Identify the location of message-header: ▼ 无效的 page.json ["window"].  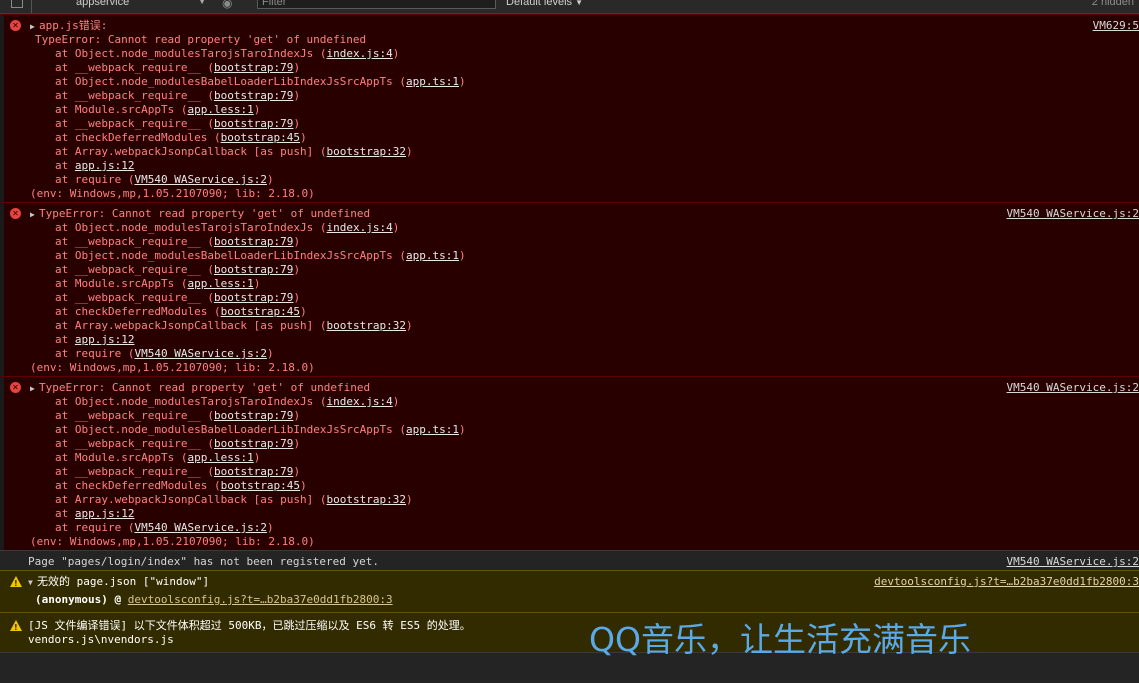
(118, 582).